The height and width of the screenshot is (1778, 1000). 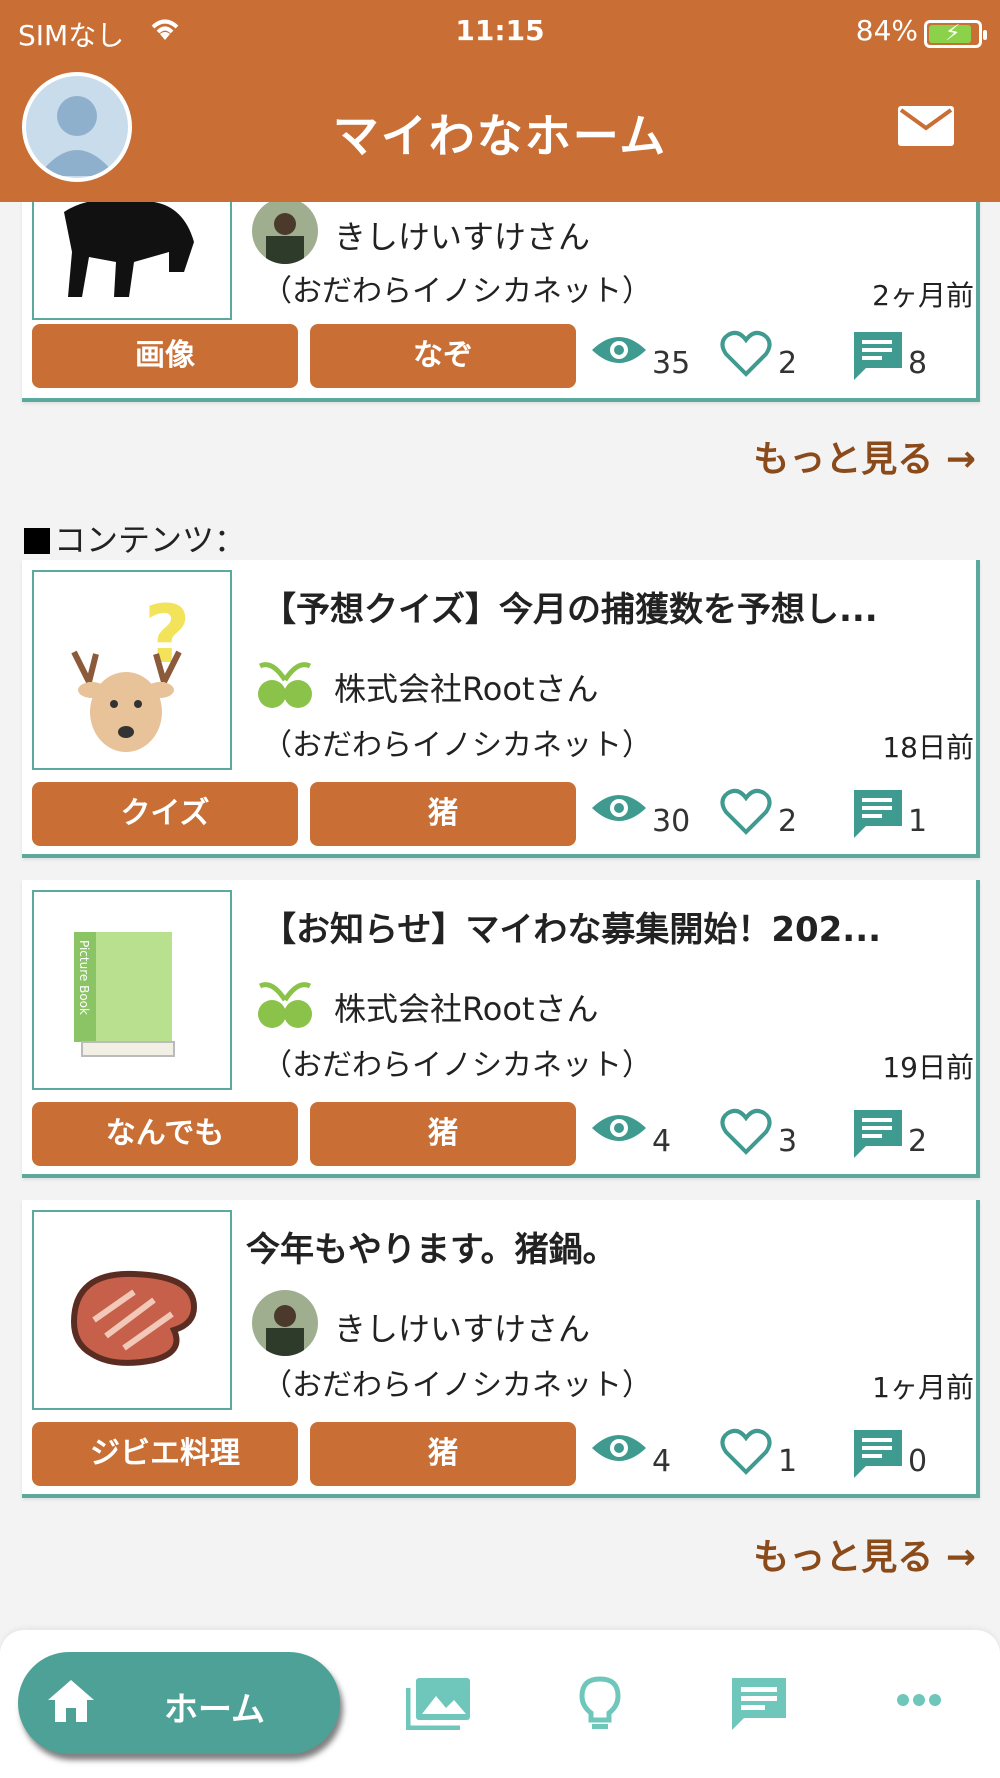 I want to click on post-title: 今年もやります。猪鍋。, so click(x=603, y=1246).